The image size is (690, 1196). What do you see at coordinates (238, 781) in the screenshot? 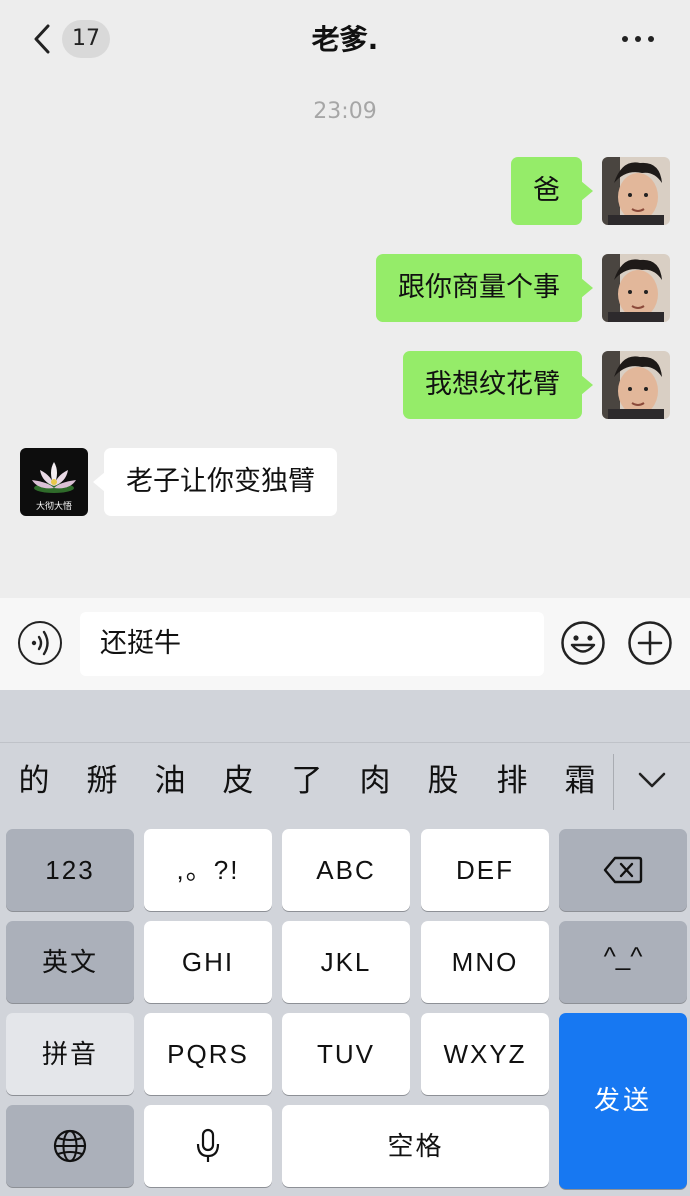
I see `candidate-word: 皮` at bounding box center [238, 781].